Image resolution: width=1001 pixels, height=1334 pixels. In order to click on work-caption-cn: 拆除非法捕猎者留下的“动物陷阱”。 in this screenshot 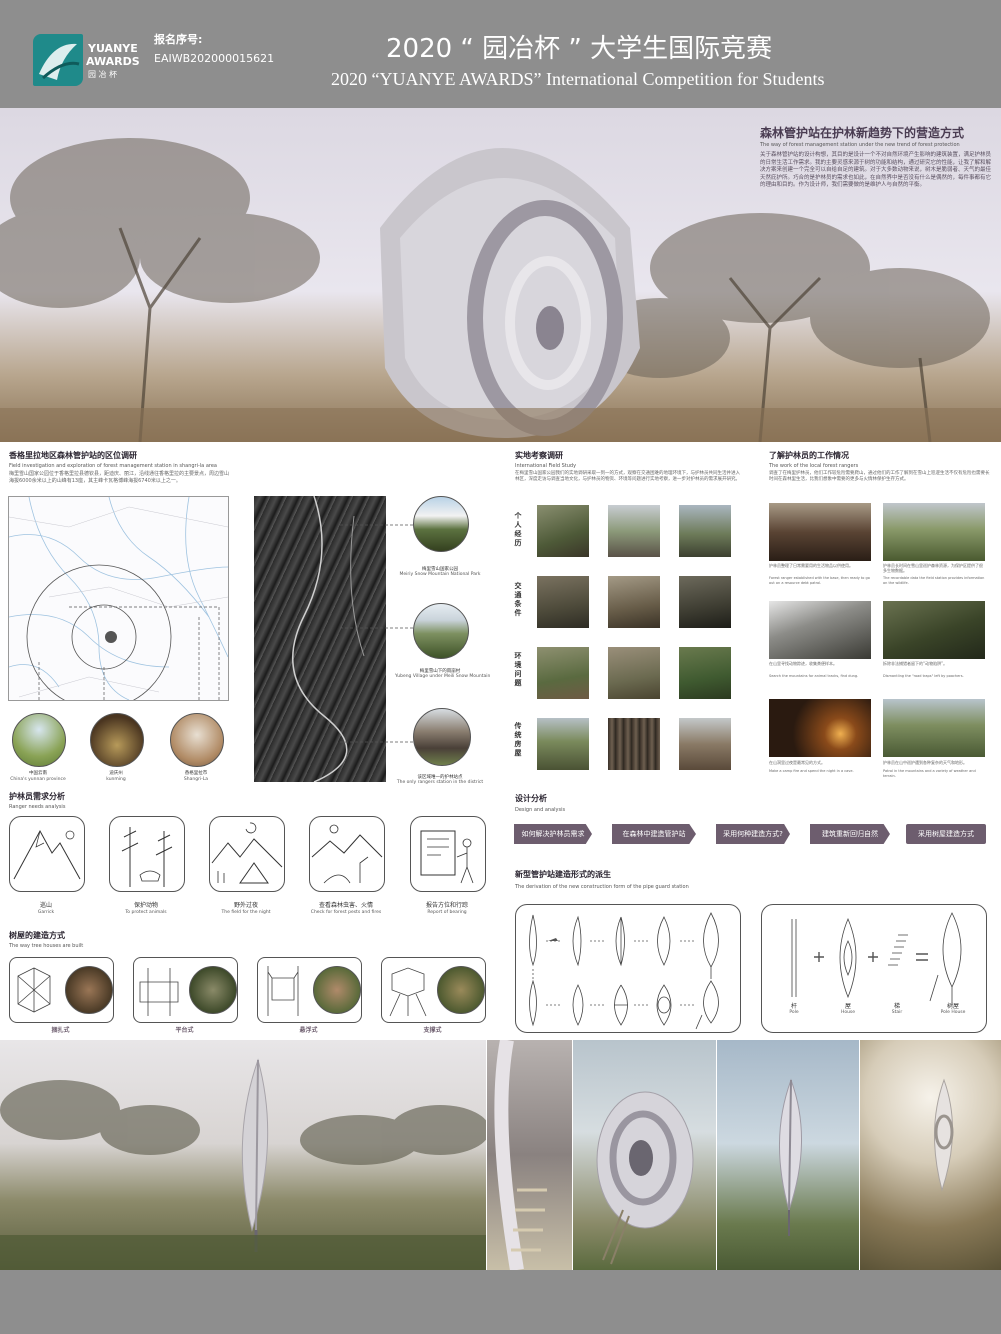, I will do `click(915, 663)`.